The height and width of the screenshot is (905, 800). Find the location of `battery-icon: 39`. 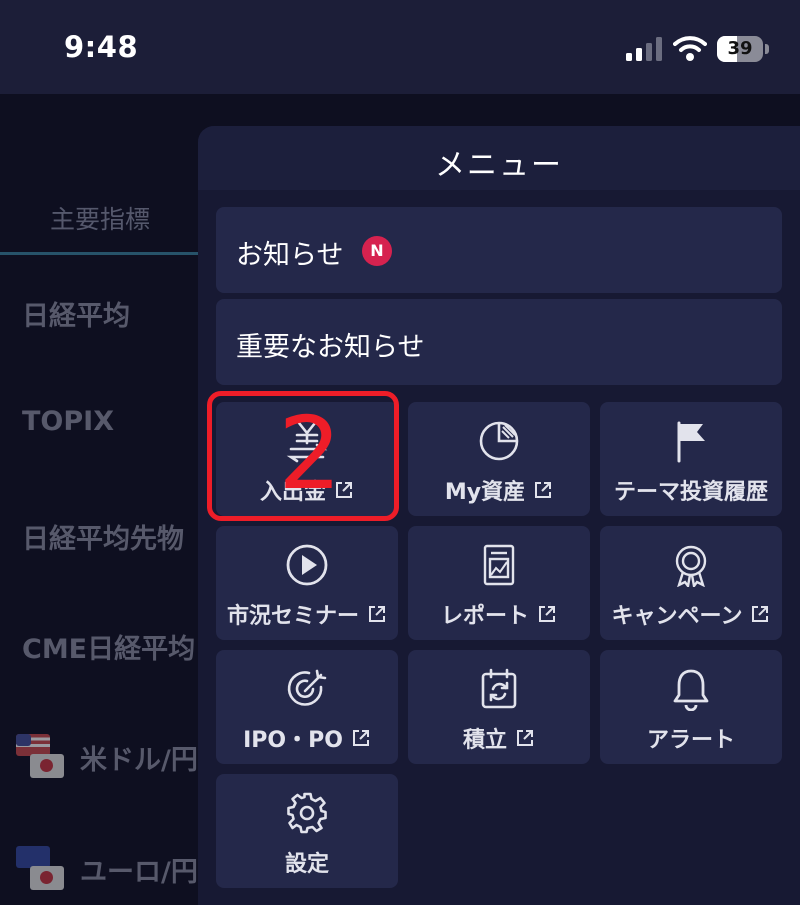

battery-icon: 39 is located at coordinates (740, 49).